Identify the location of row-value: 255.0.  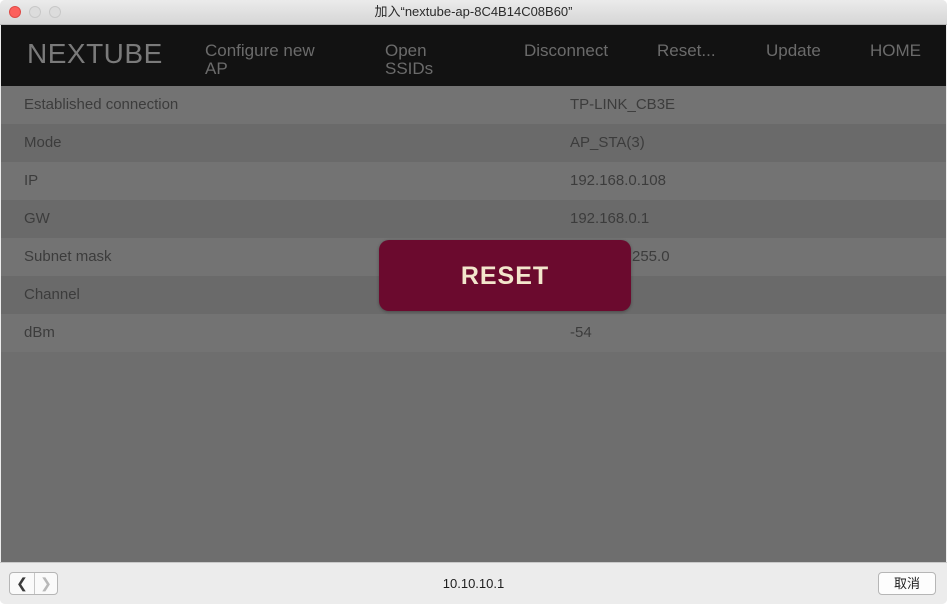
(651, 256).